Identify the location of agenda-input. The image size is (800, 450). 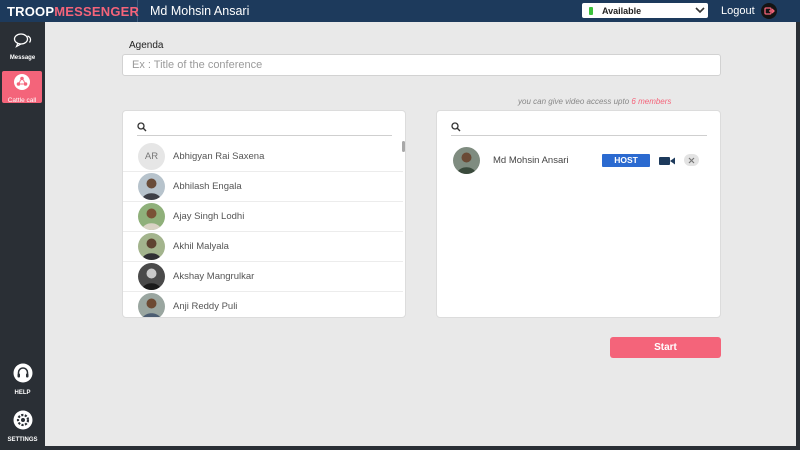
(421, 65).